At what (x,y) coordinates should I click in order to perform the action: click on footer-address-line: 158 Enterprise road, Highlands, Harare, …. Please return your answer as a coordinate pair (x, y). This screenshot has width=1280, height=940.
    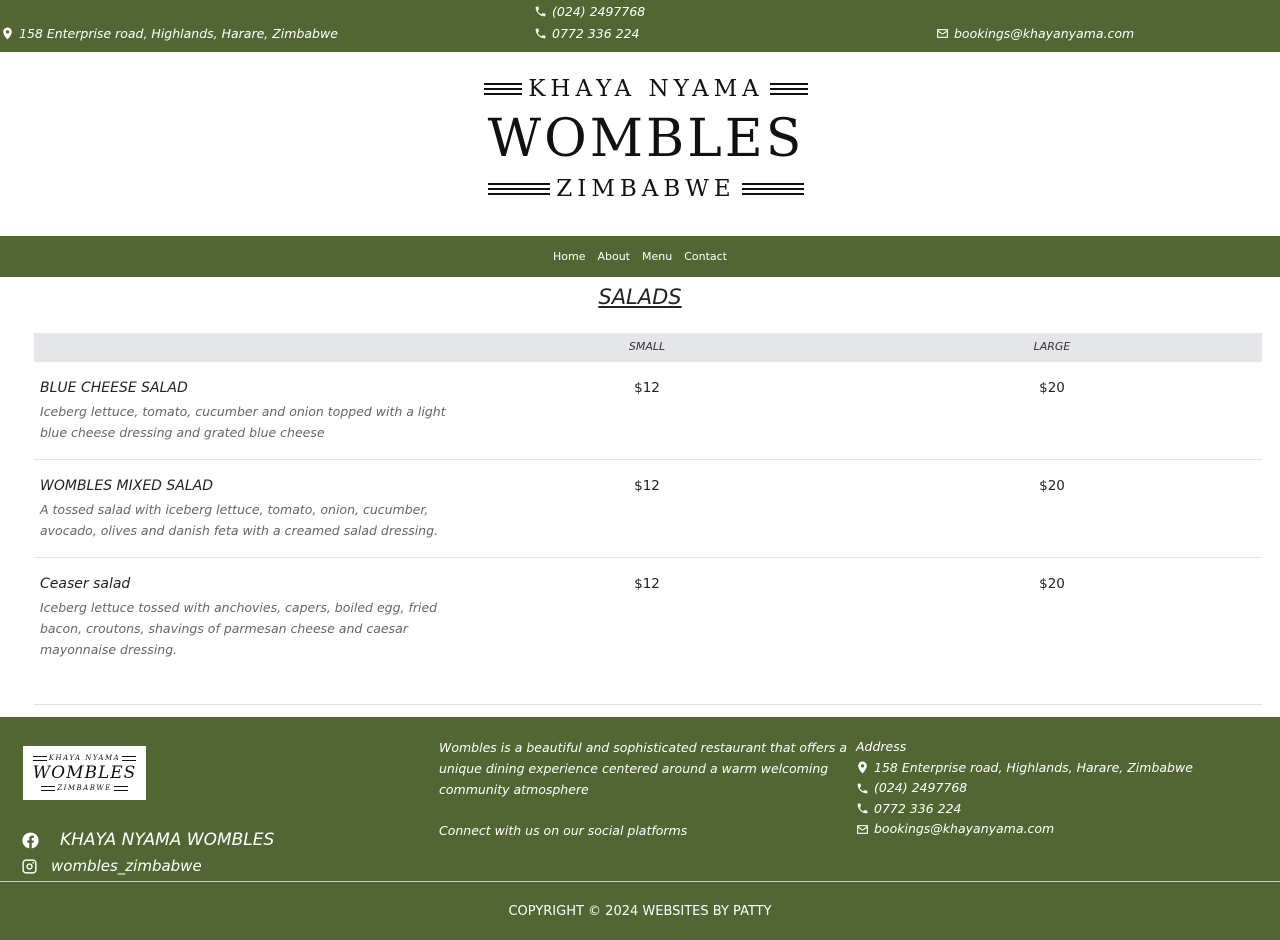
    Looking at the image, I should click on (1024, 768).